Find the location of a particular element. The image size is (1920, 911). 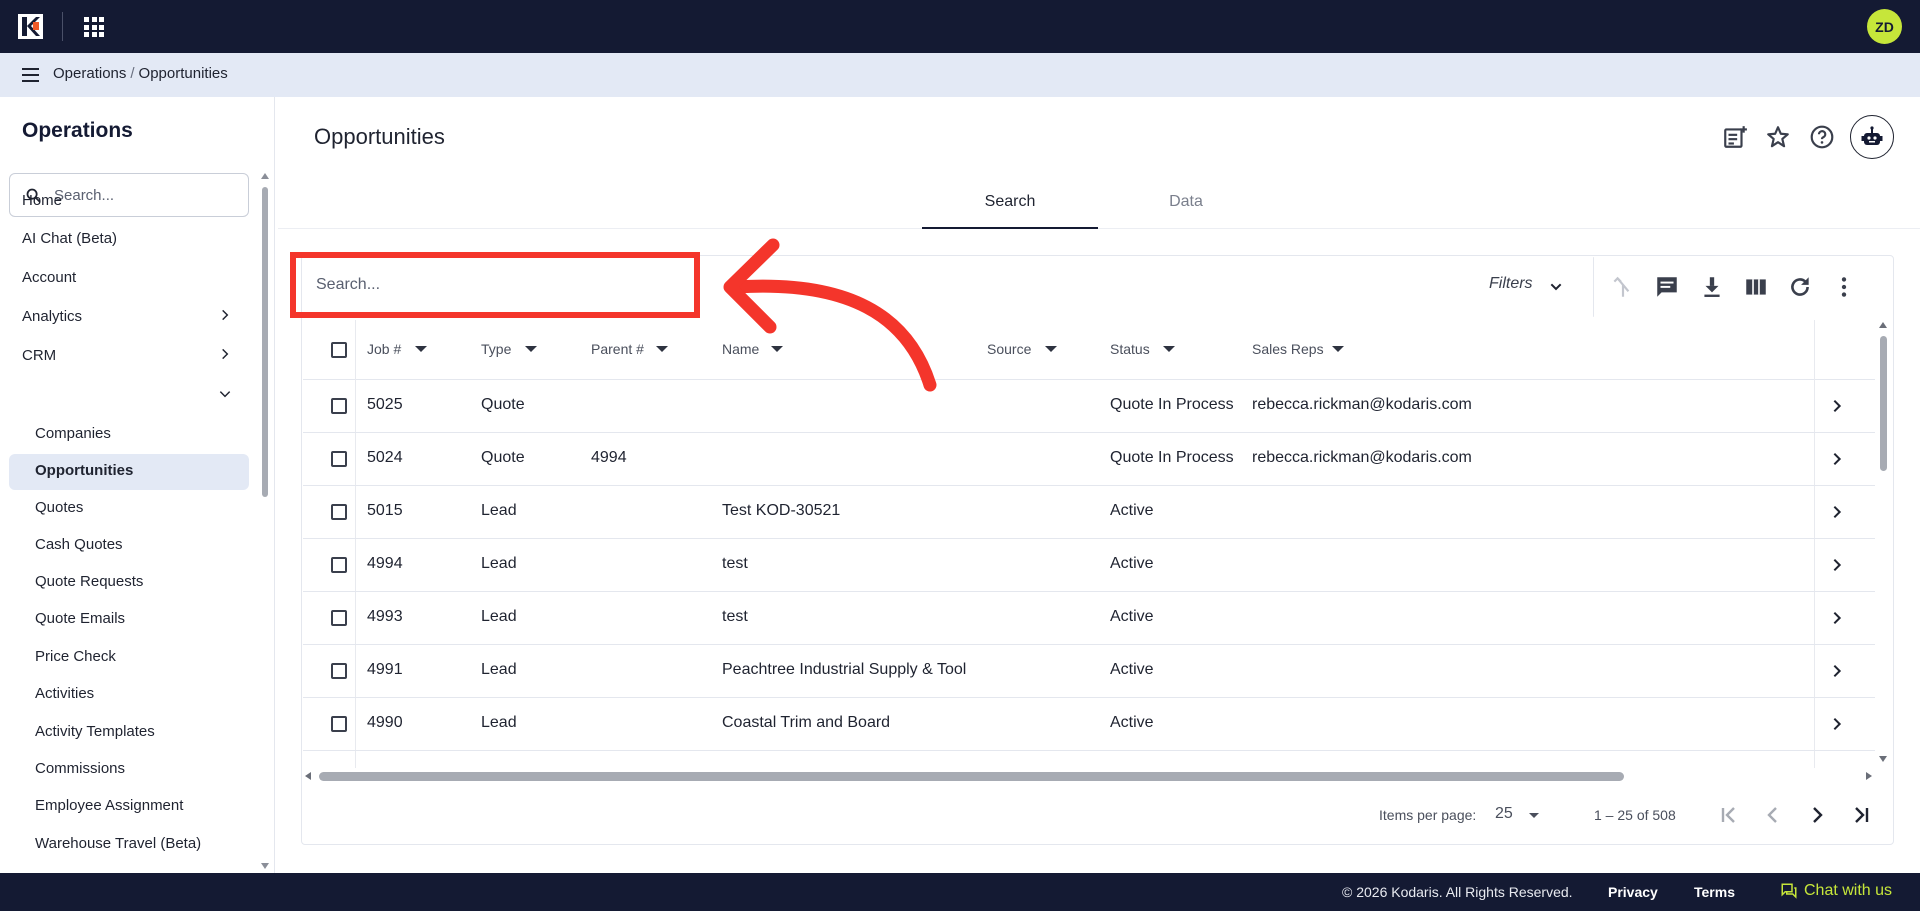

dropdown-caret-icon is located at coordinates (1534, 815).